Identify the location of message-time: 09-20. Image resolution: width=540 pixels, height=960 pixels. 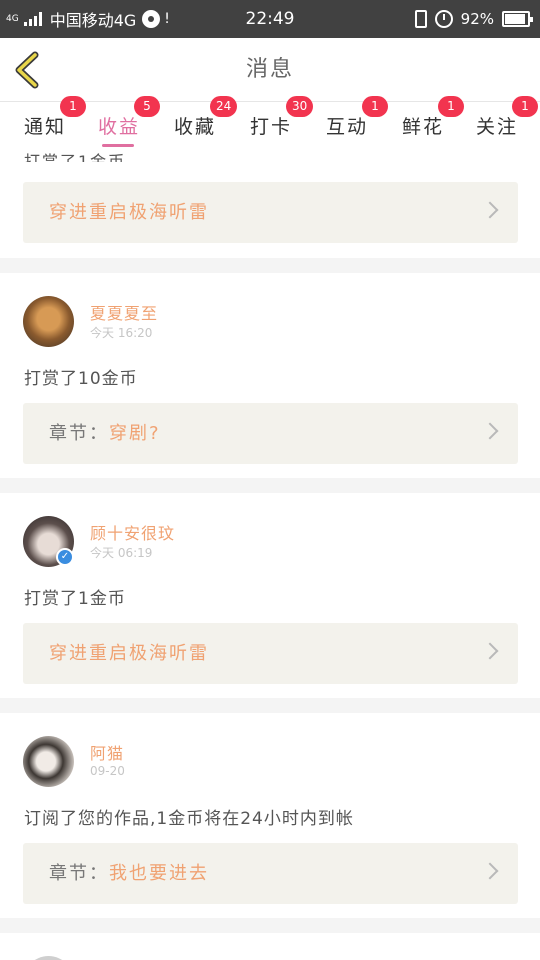
(107, 771).